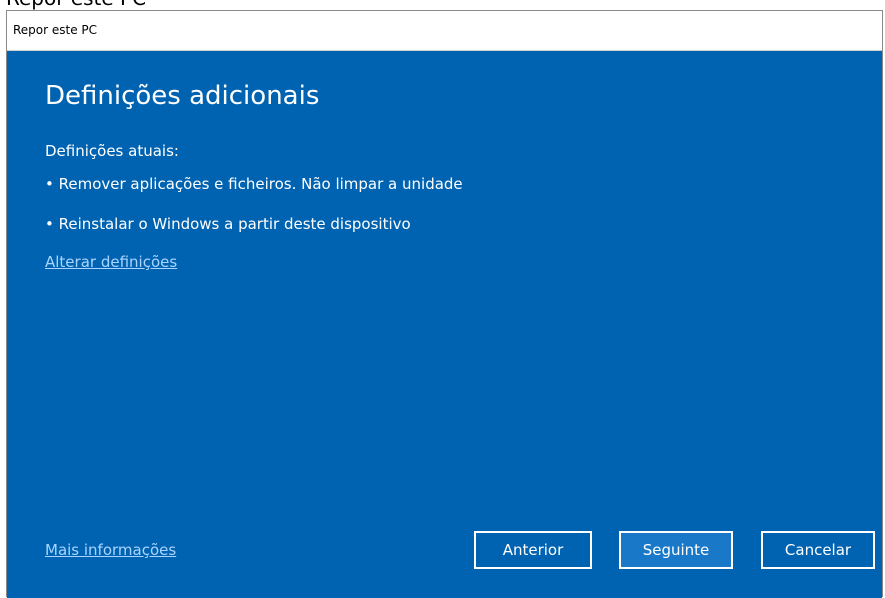 The image size is (885, 598). I want to click on background-window: Repor este PC, so click(442, 5).